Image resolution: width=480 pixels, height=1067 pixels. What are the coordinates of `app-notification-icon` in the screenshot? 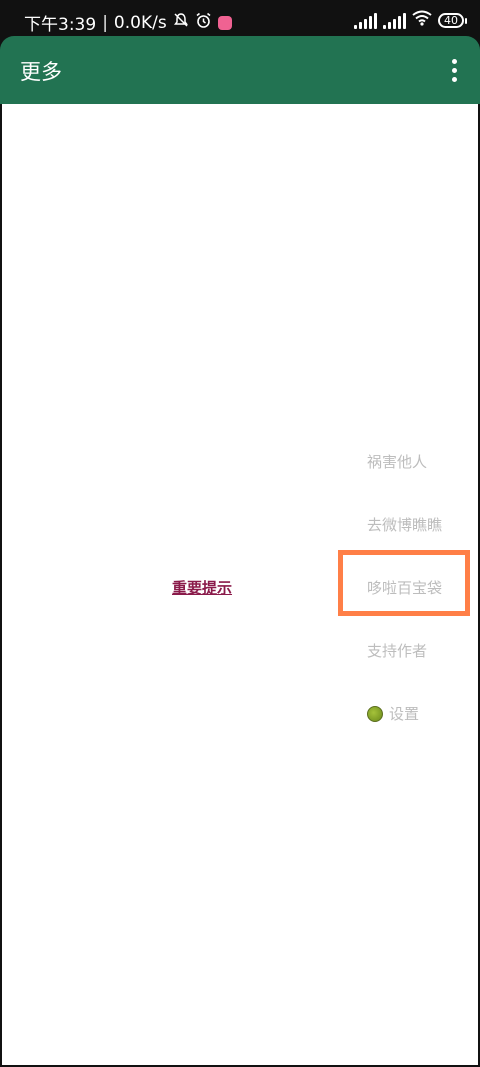 It's located at (224, 22).